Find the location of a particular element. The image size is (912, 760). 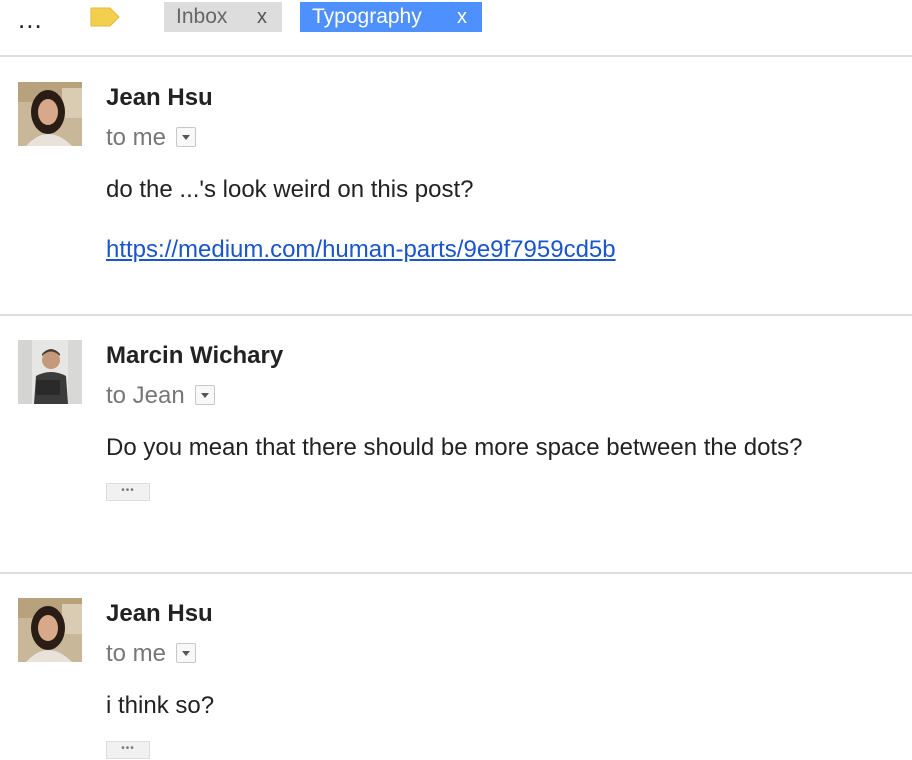

recipient-line: to Jean is located at coordinates (160, 396).